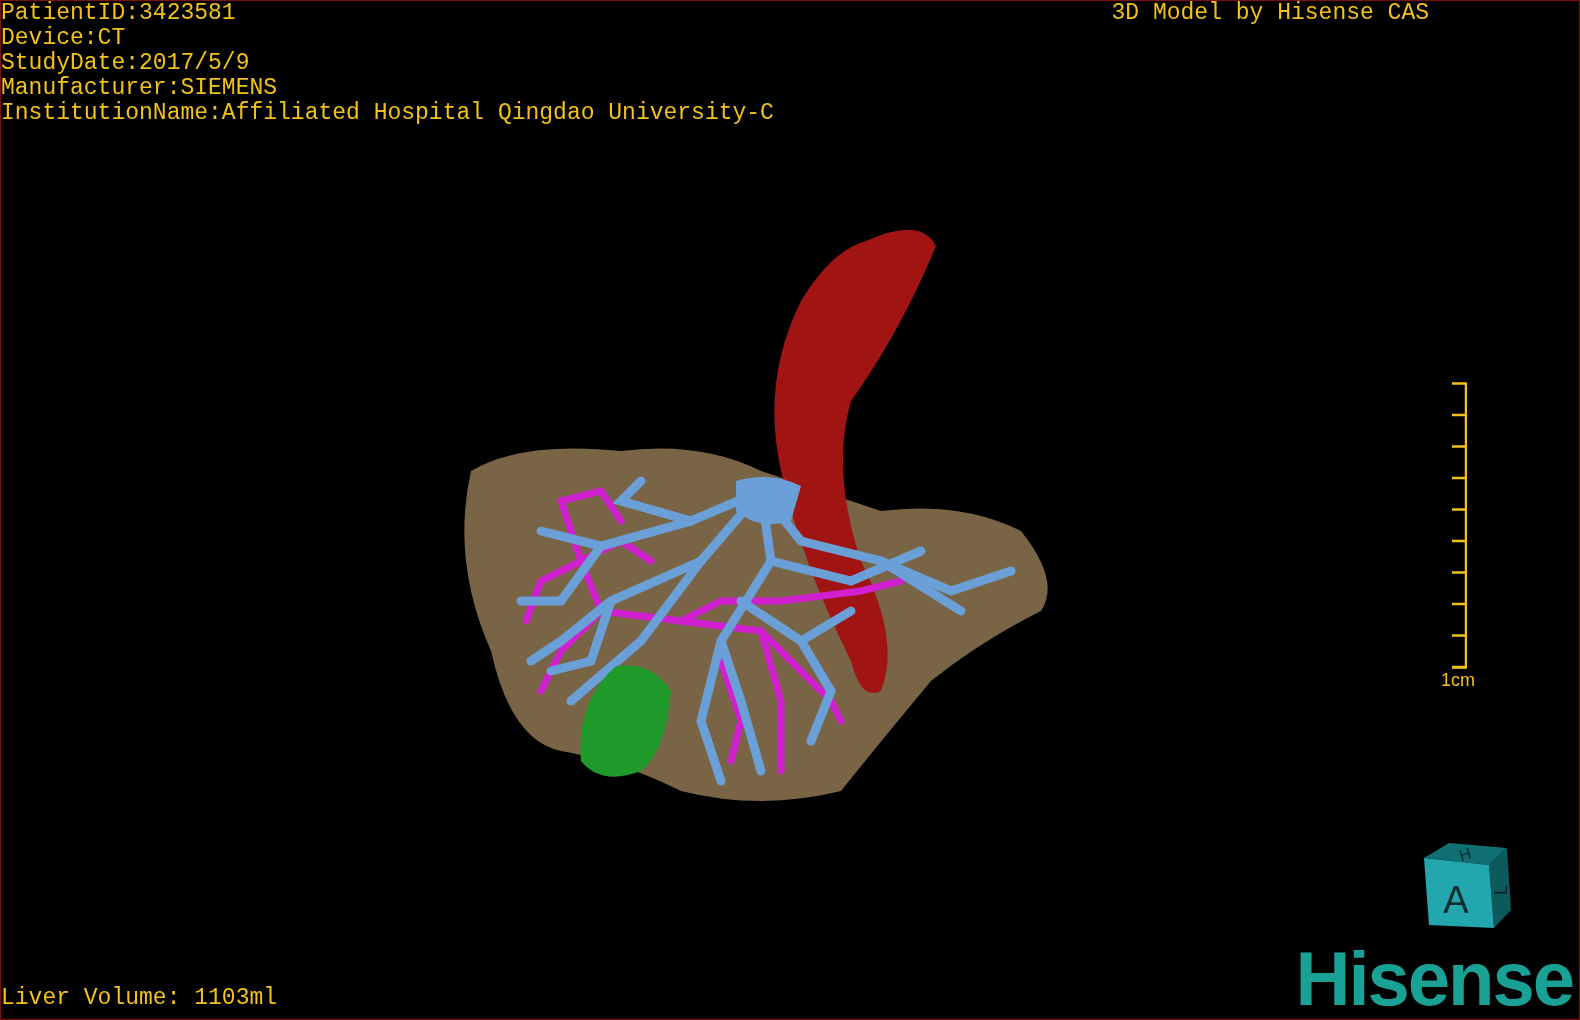 This screenshot has width=1580, height=1020. Describe the element at coordinates (387, 113) in the screenshot. I see `patient-info-text: InstitutionName:Affiliated Hospital Qingdao University-C` at that location.